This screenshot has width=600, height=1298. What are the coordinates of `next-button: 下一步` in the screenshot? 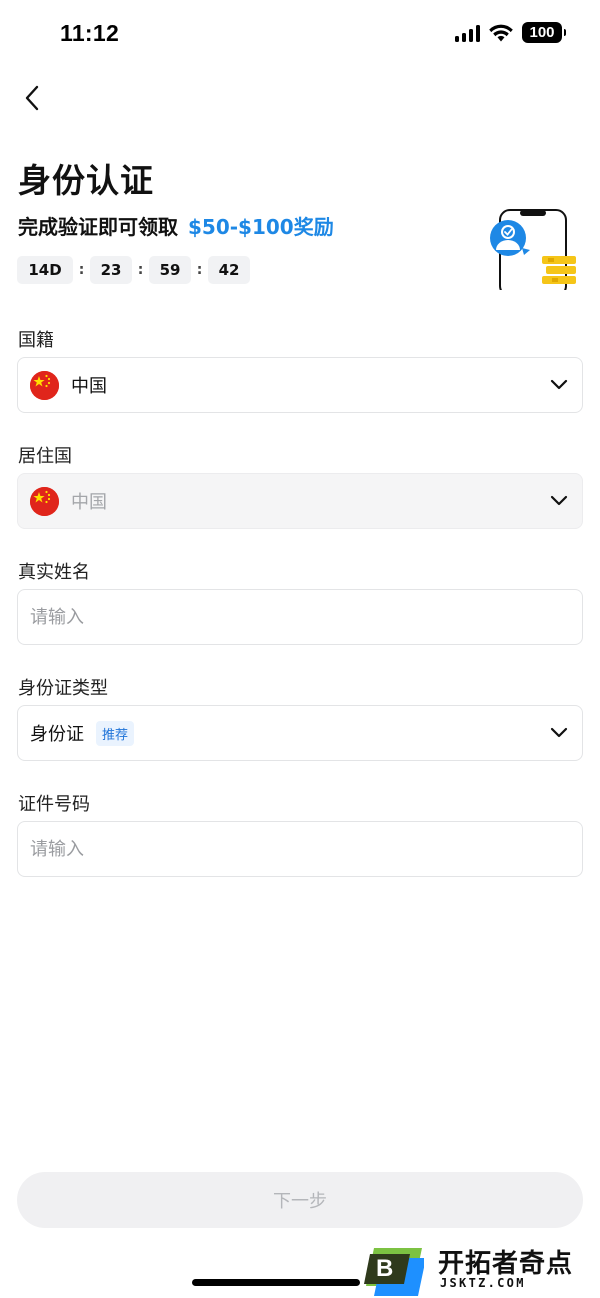 It's located at (300, 1200).